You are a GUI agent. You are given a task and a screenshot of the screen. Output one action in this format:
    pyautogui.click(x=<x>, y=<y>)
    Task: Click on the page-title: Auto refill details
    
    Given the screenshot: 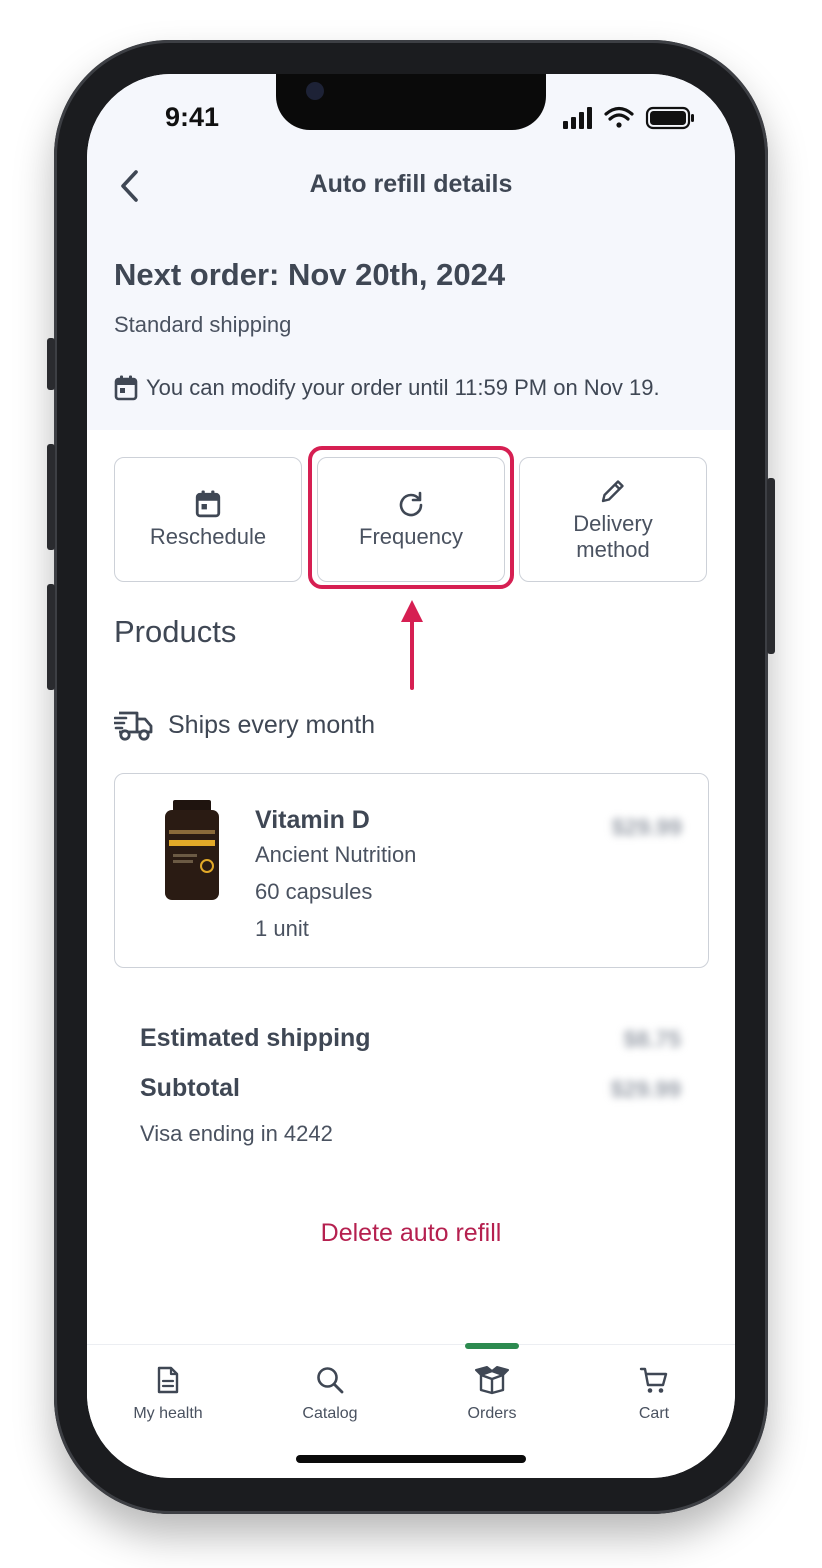 What is the action you would take?
    pyautogui.click(x=411, y=184)
    